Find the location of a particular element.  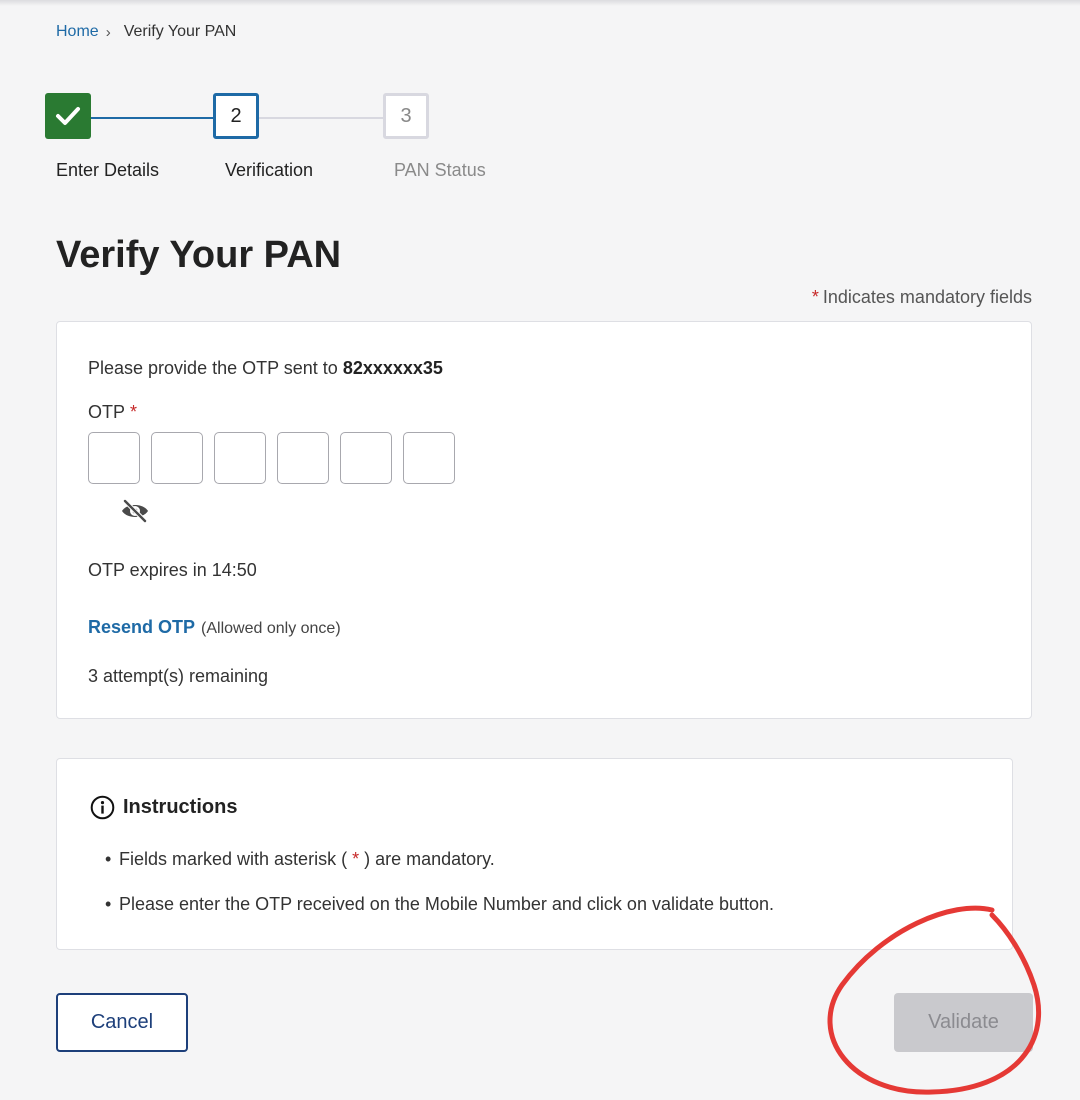

mandatory-note-text: Indicates mandatory fields is located at coordinates (927, 297).